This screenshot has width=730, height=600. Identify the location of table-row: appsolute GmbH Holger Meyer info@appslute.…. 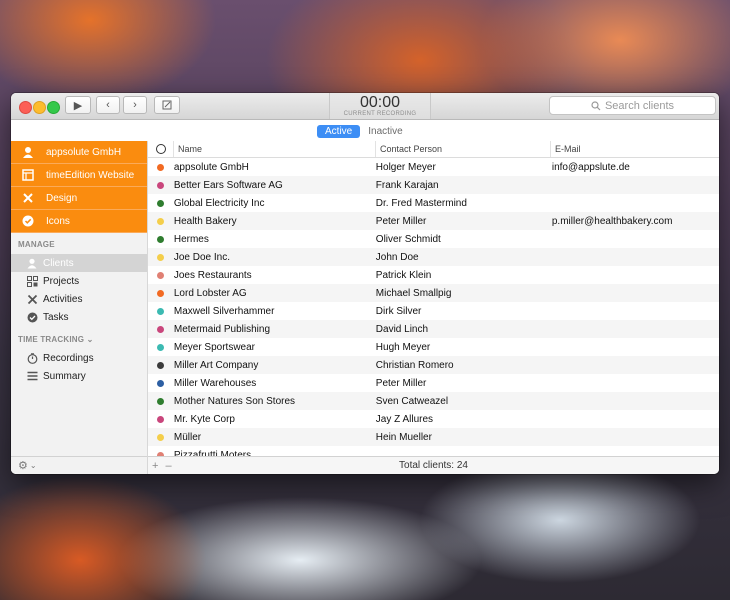
(433, 167).